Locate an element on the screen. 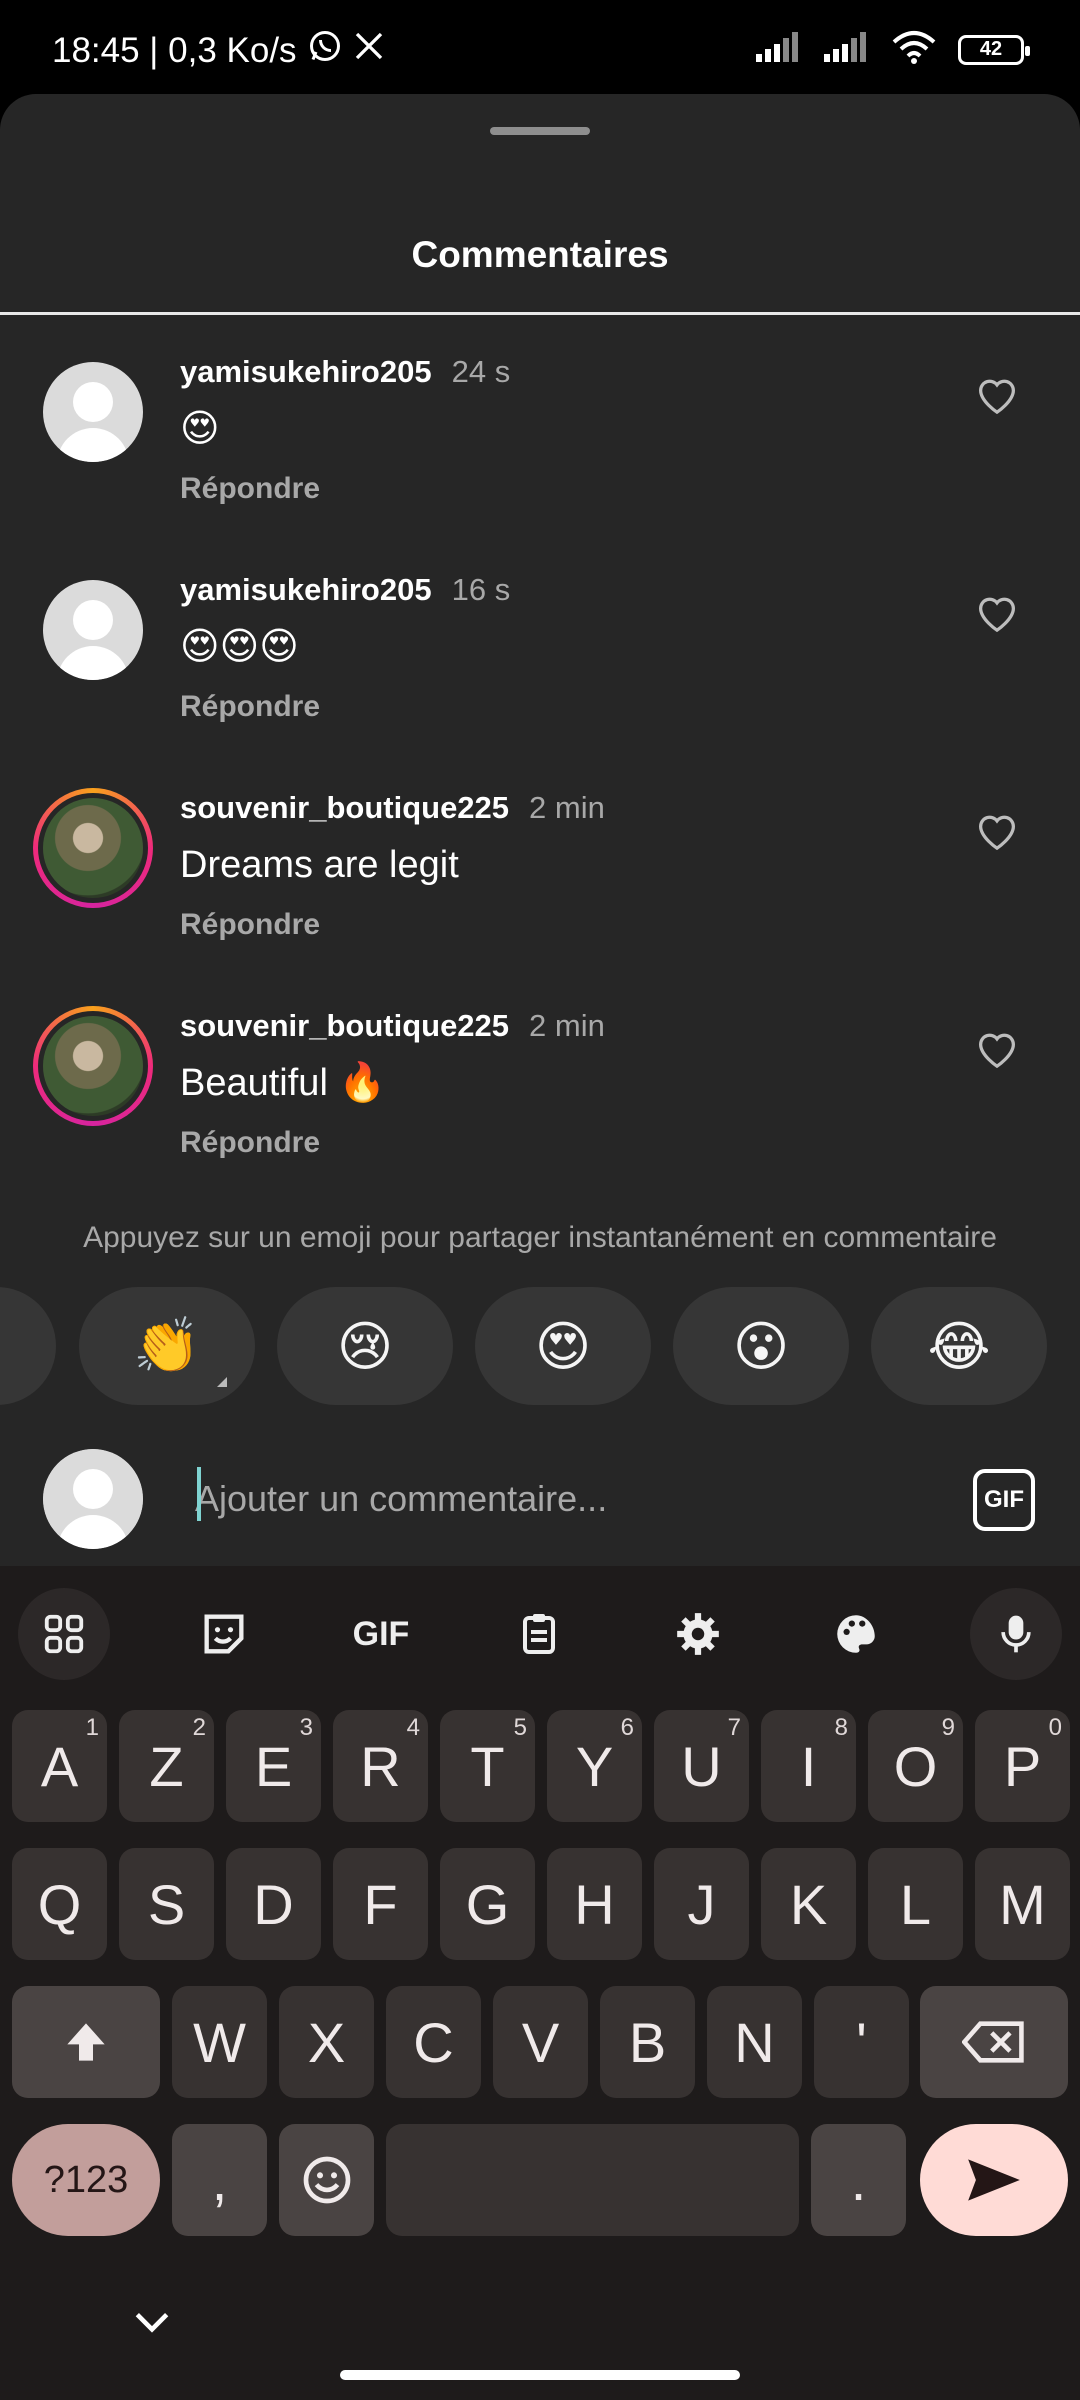 The height and width of the screenshot is (2400, 1080). sticker-icon is located at coordinates (224, 1634).